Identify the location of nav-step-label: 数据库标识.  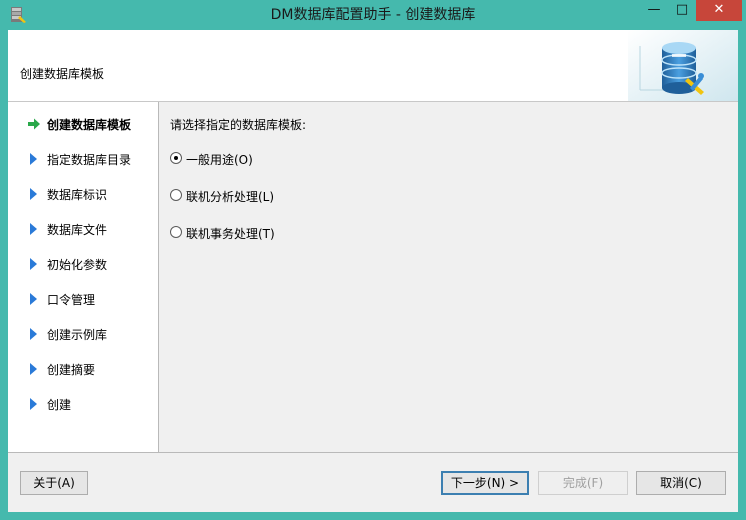
(77, 195).